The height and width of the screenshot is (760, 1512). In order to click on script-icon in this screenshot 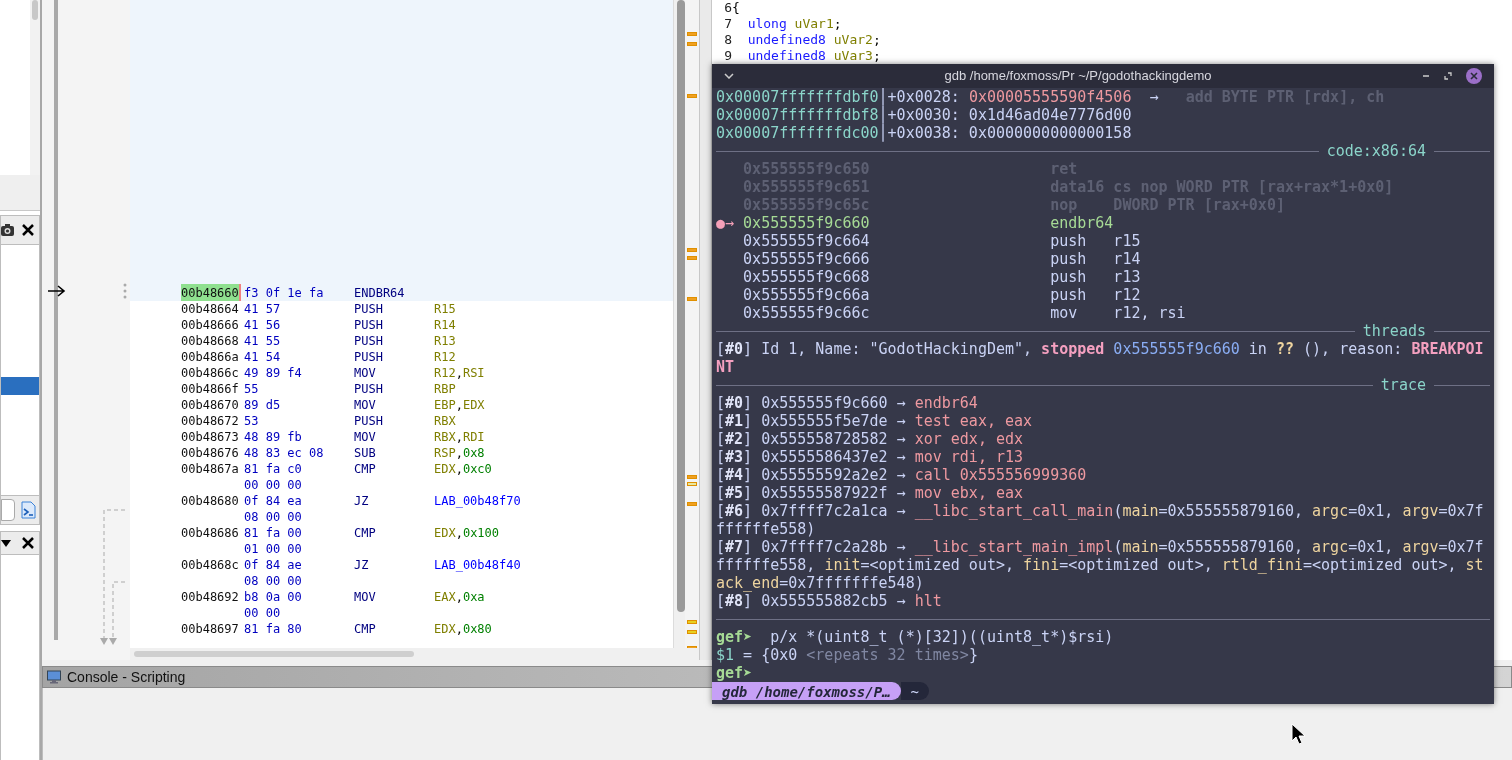, I will do `click(28, 510)`.